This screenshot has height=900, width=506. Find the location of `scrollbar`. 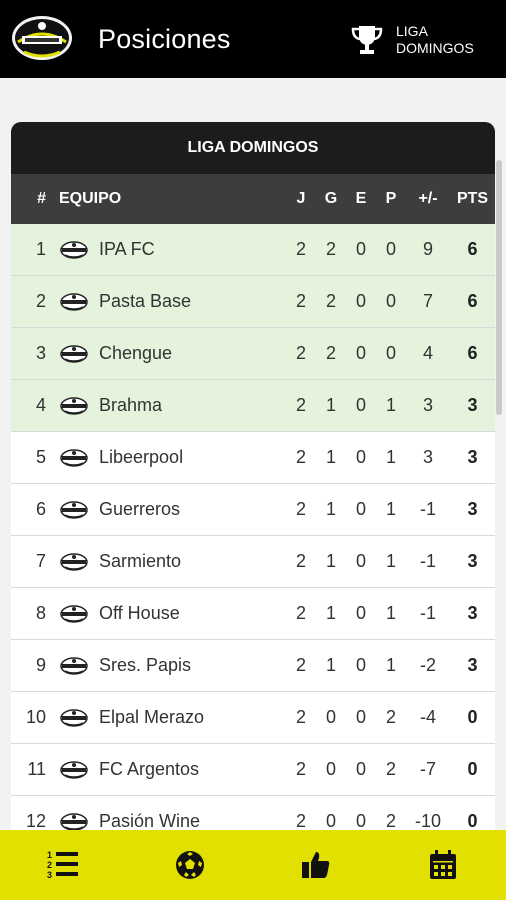

scrollbar is located at coordinates (499, 287).